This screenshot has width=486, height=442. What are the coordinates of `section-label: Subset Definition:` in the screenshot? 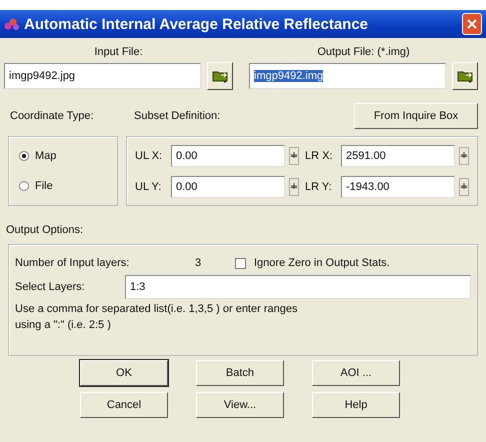 It's located at (178, 116).